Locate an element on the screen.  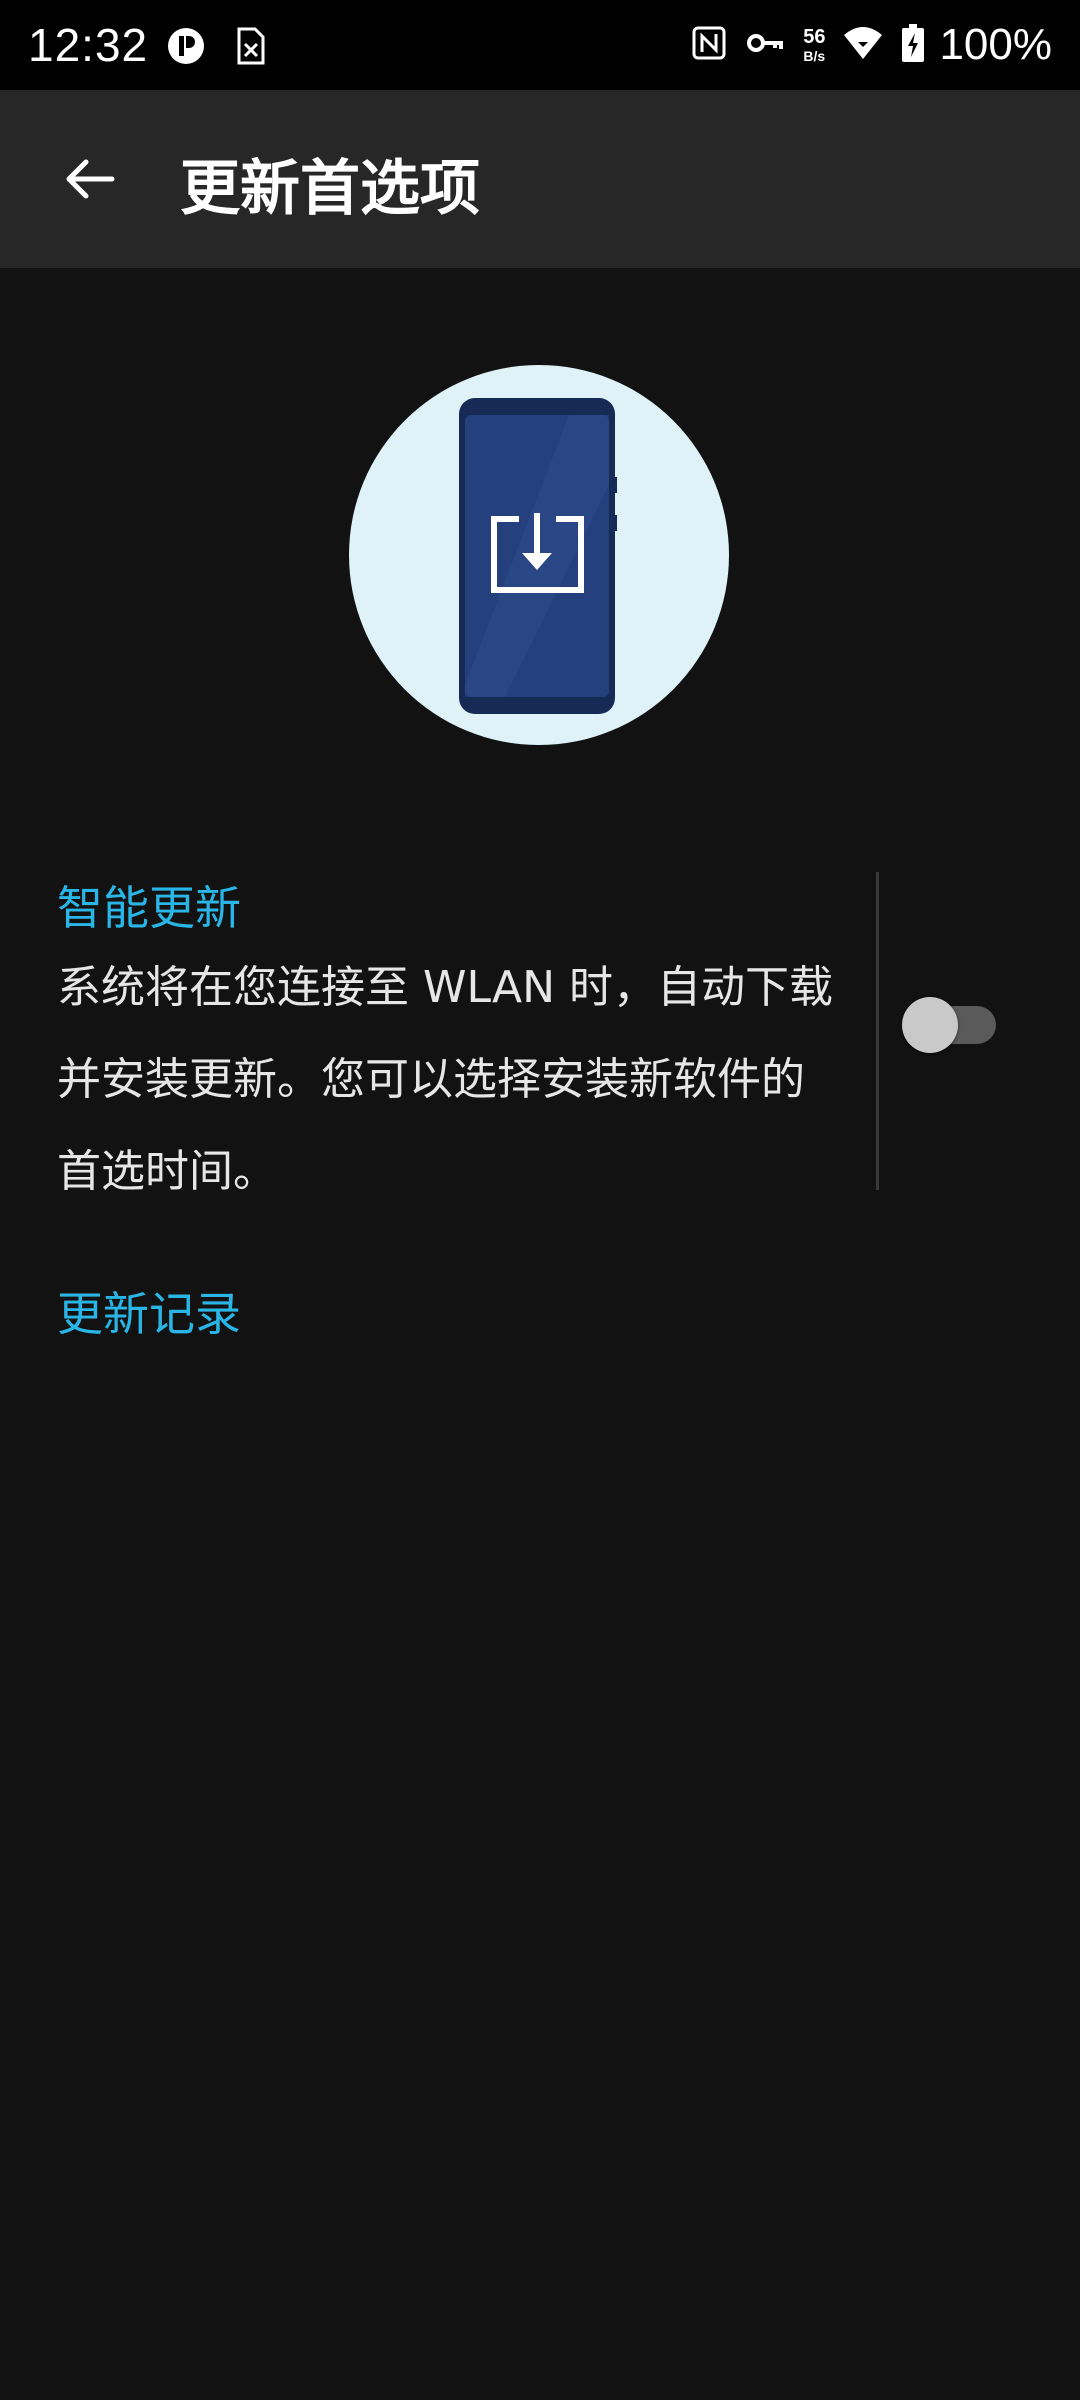
status-time: 12:32 is located at coordinates (88, 45).